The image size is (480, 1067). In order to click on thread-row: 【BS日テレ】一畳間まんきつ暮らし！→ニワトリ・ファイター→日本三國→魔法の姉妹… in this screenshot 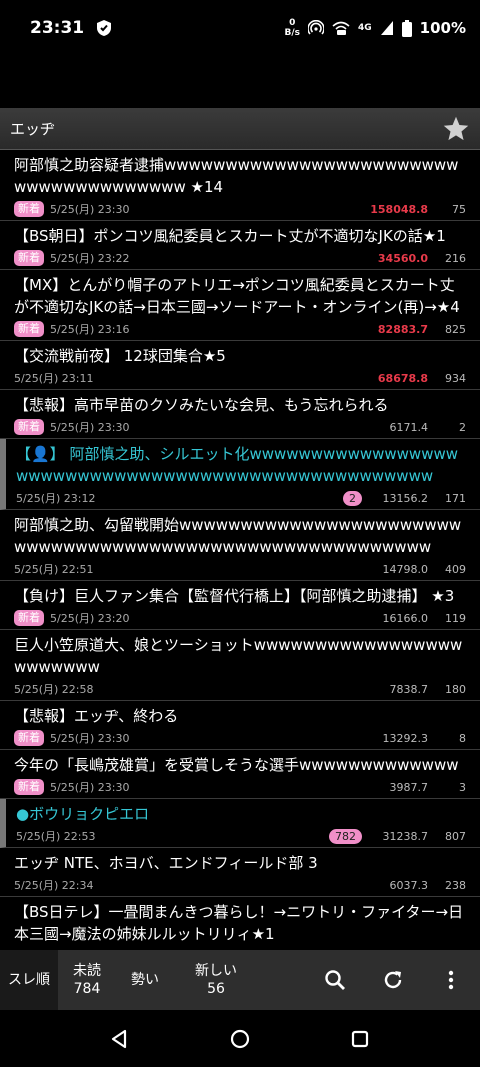, I will do `click(240, 923)`.